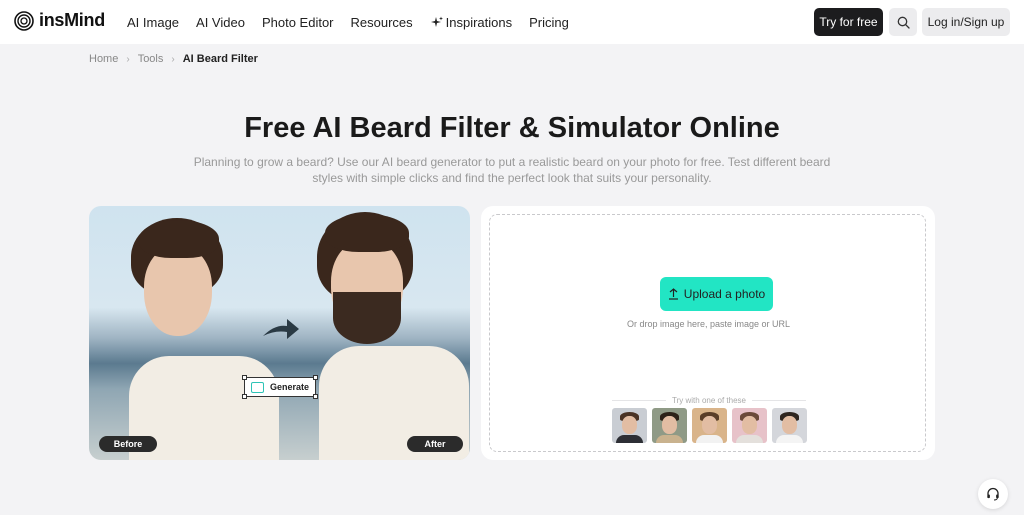 The width and height of the screenshot is (1024, 525). I want to click on logo-icon, so click(24, 20).